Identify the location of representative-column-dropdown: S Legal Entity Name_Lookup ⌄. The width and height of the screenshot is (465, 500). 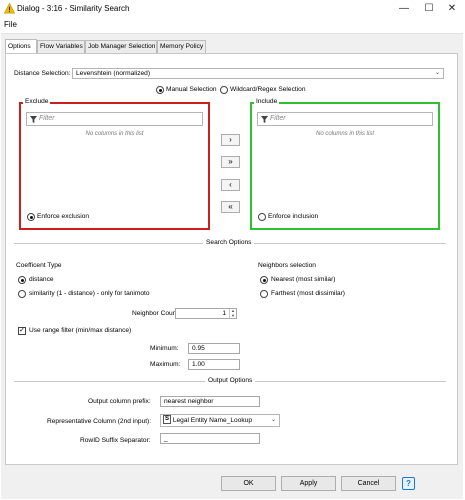
(220, 420).